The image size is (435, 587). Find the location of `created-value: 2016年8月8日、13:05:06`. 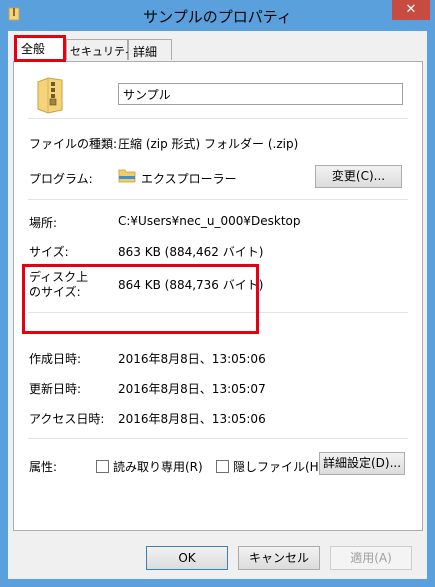

created-value: 2016年8月8日、13:05:06 is located at coordinates (192, 359).